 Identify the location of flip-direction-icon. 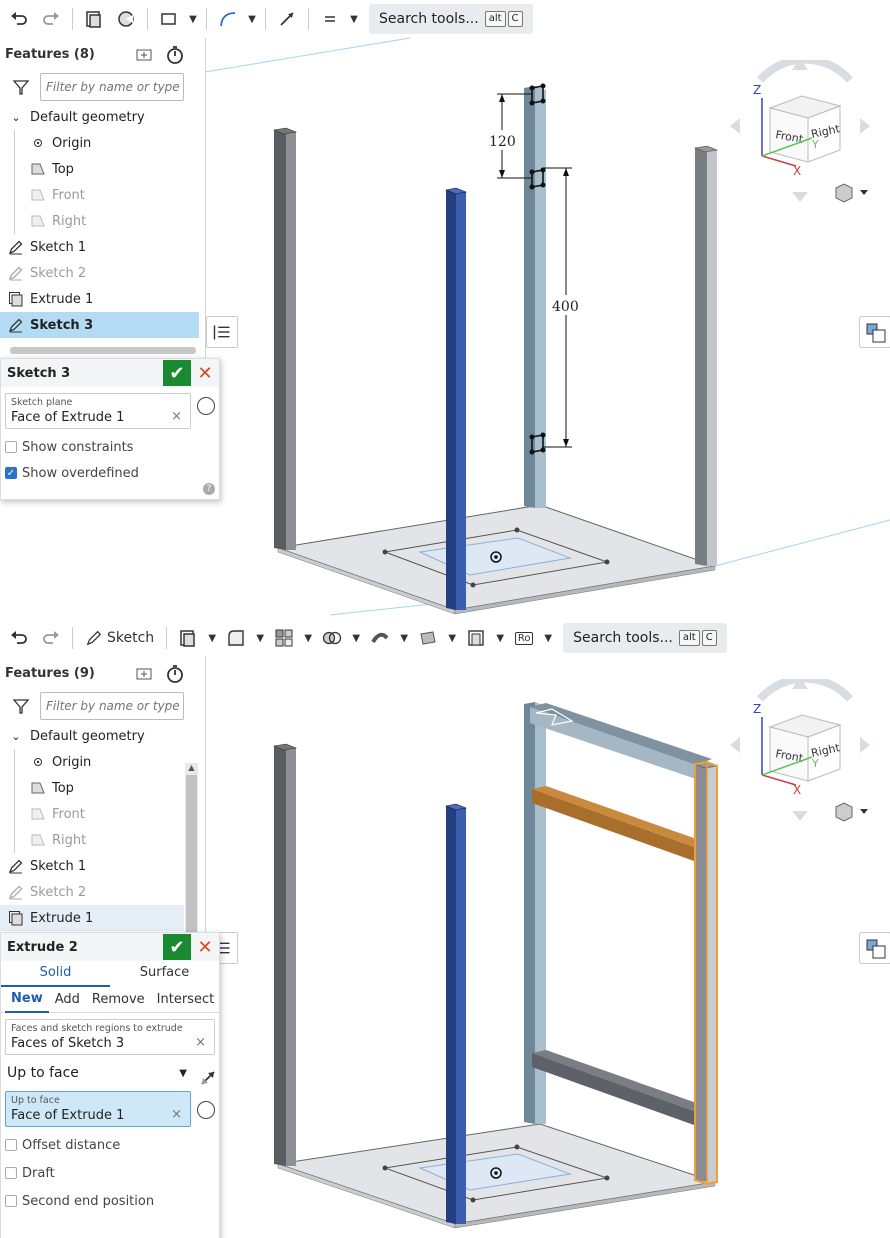
(208, 1078).